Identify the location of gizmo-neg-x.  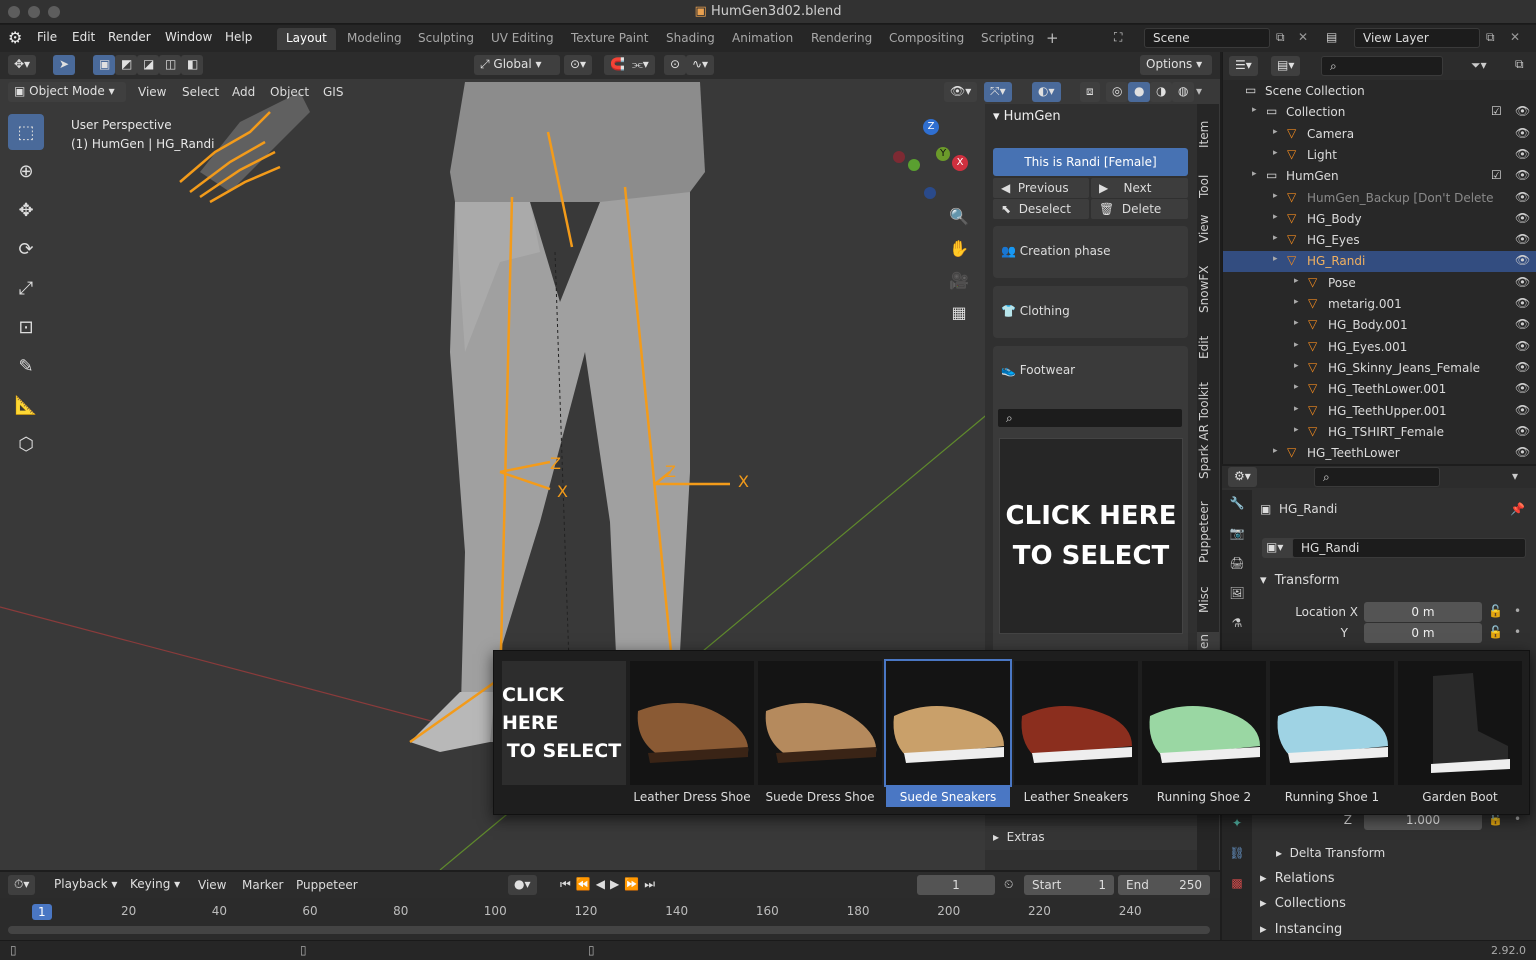
(899, 157).